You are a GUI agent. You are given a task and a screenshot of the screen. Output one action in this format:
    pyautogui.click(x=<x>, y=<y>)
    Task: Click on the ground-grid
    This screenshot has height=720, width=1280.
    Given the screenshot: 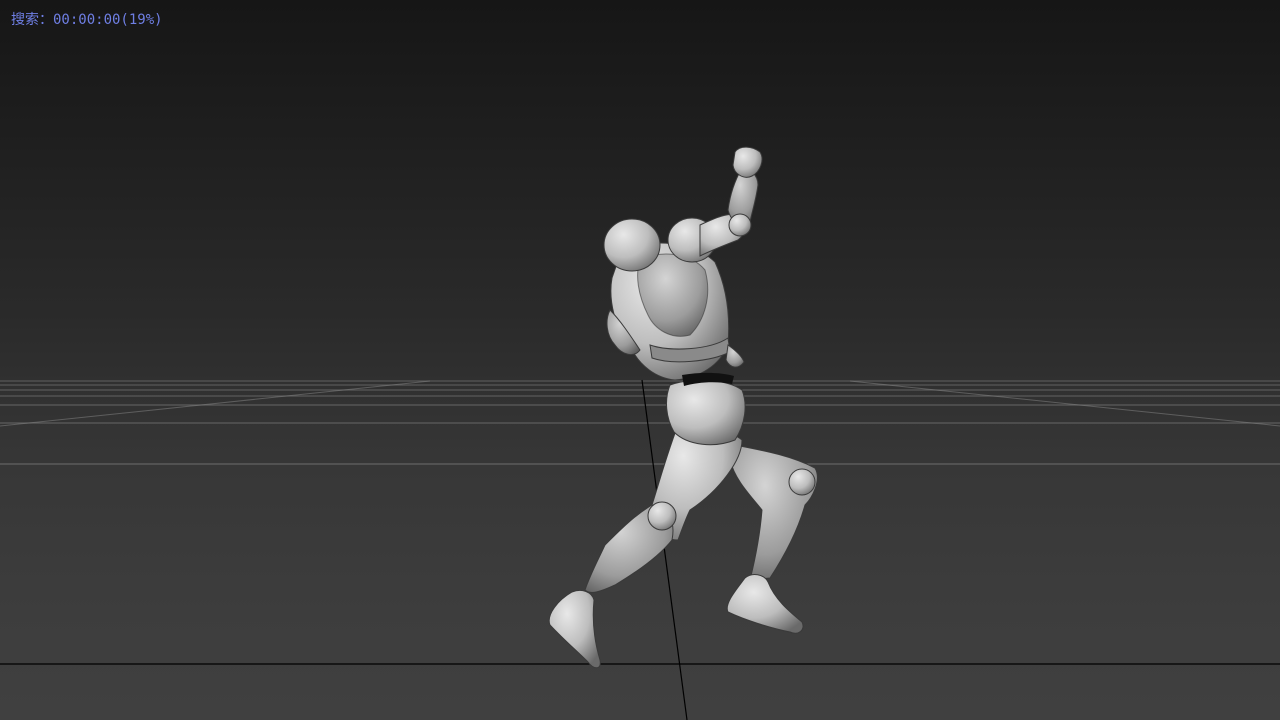 What is the action you would take?
    pyautogui.click(x=640, y=422)
    